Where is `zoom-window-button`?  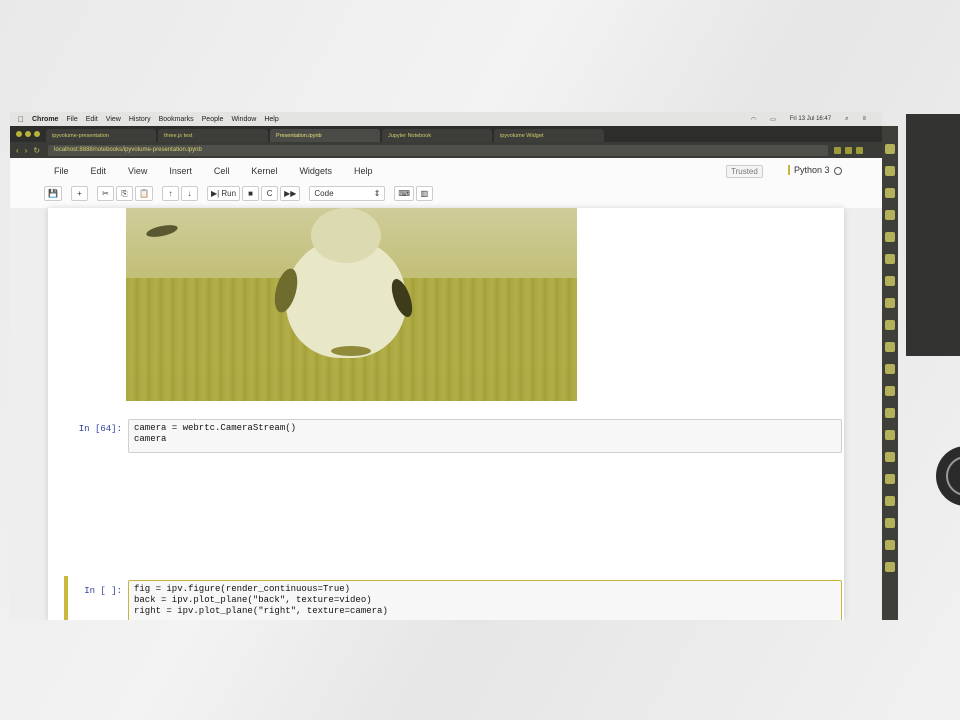
zoom-window-button is located at coordinates (37, 134).